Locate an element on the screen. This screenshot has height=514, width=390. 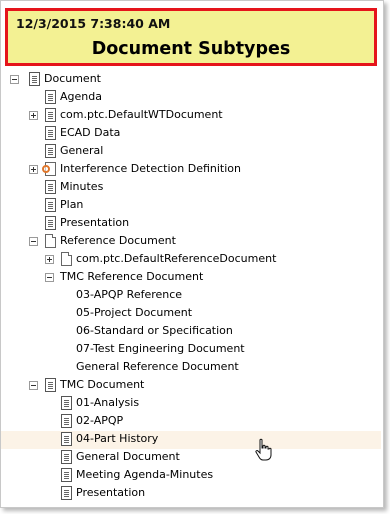
tree-node-label: 05-Project Document is located at coordinates (134, 312).